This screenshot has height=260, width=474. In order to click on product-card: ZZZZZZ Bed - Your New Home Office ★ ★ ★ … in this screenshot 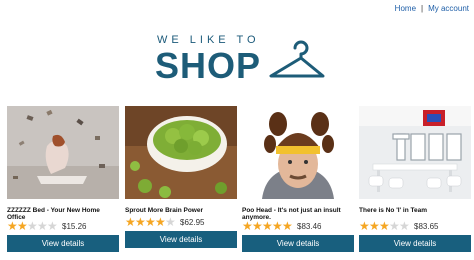, I will do `click(63, 179)`.